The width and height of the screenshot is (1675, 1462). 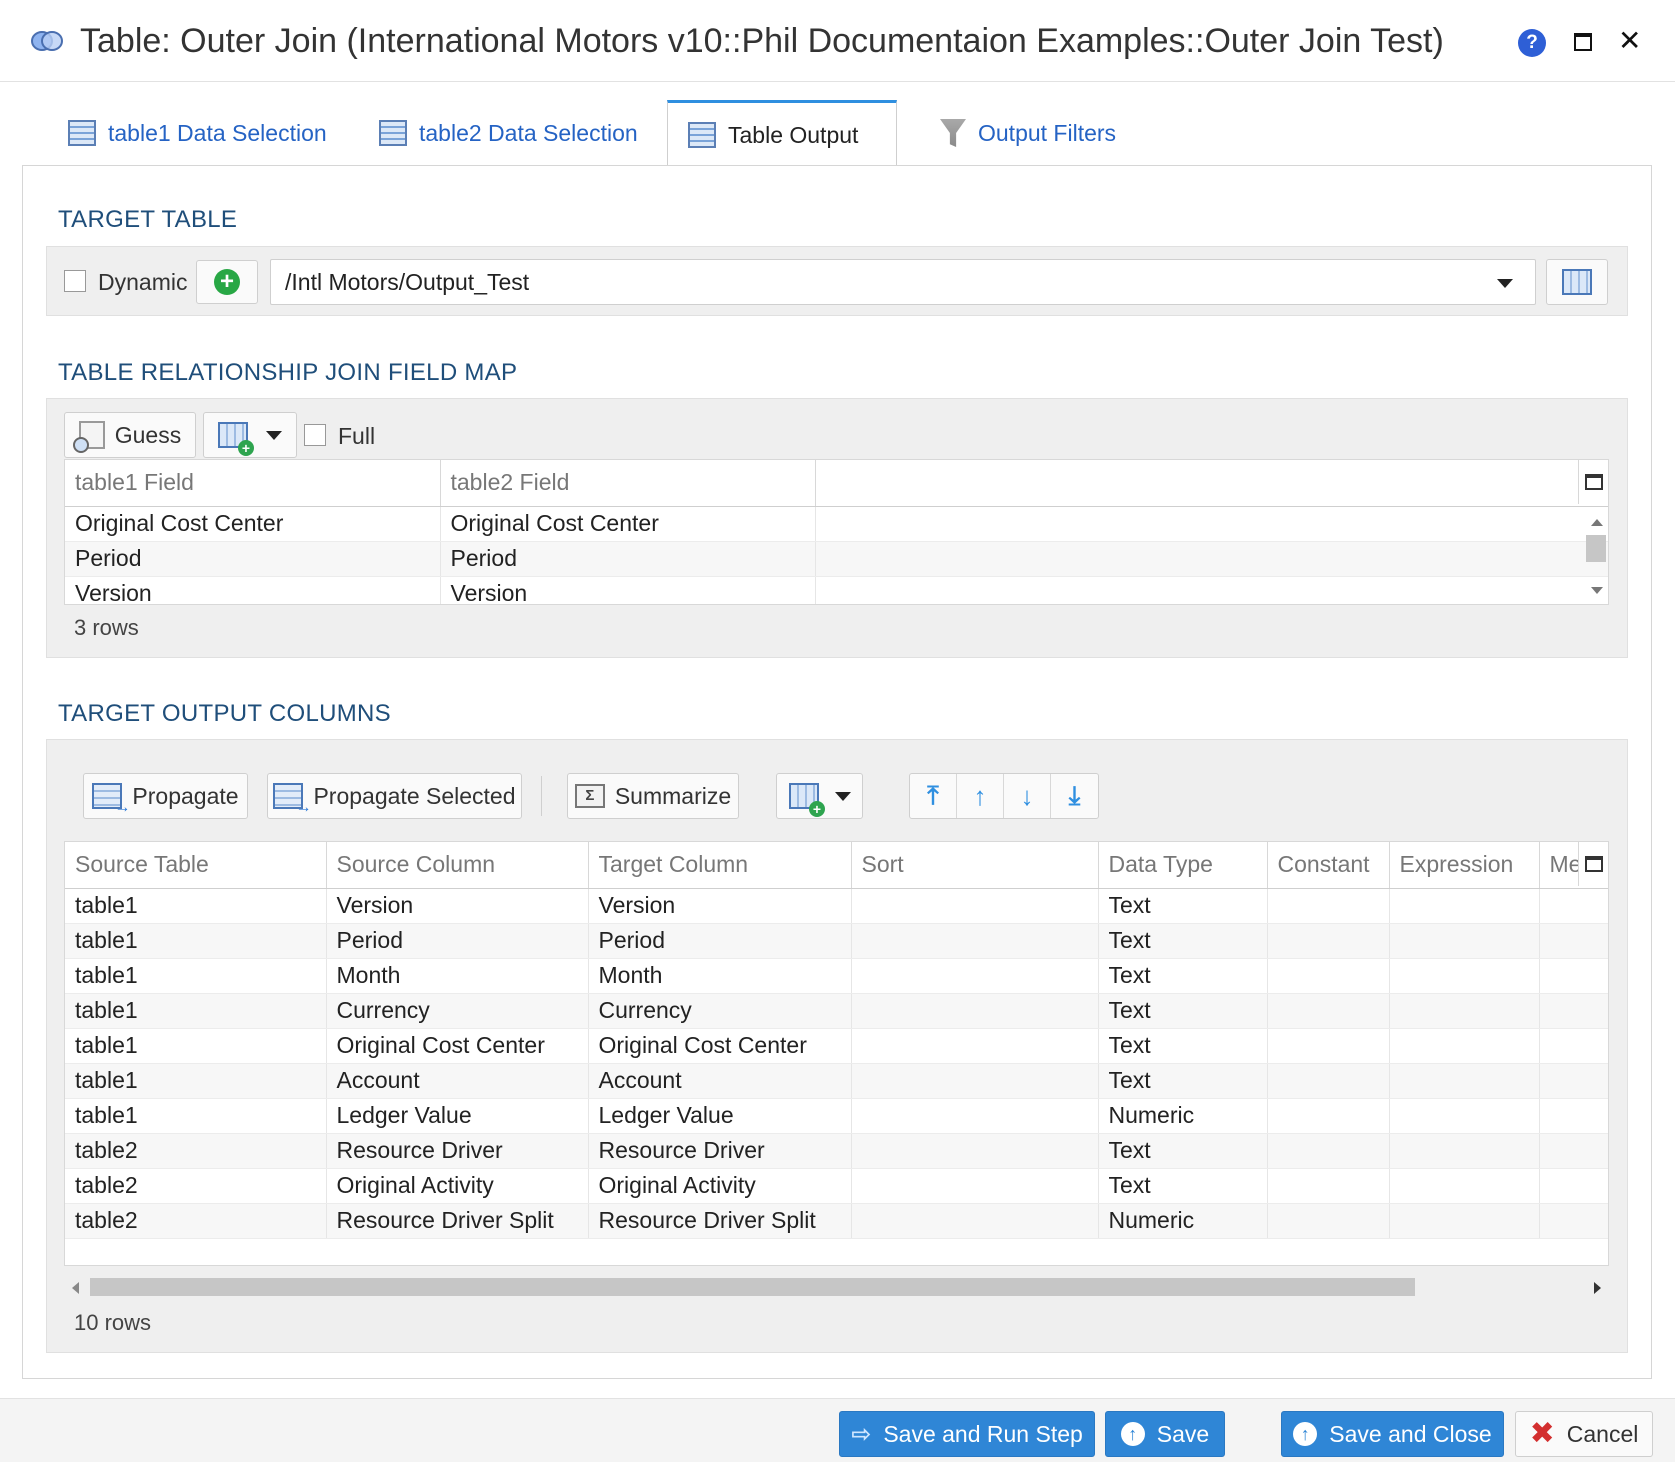 I want to click on save-and-run-step-button: ⇨ Save and Run Step, so click(x=967, y=1434).